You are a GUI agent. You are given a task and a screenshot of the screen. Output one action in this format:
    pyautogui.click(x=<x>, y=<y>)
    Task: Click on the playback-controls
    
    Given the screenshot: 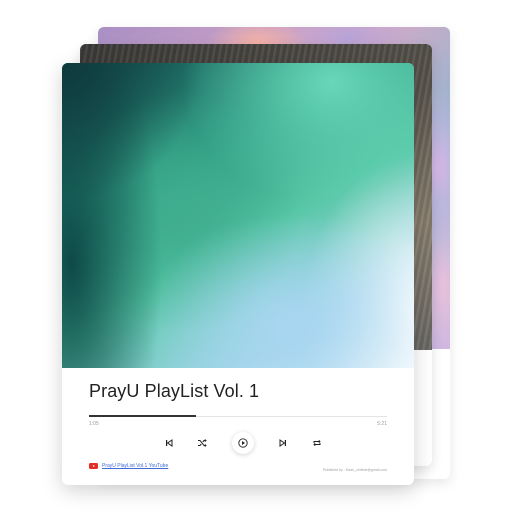 What is the action you would take?
    pyautogui.click(x=238, y=443)
    